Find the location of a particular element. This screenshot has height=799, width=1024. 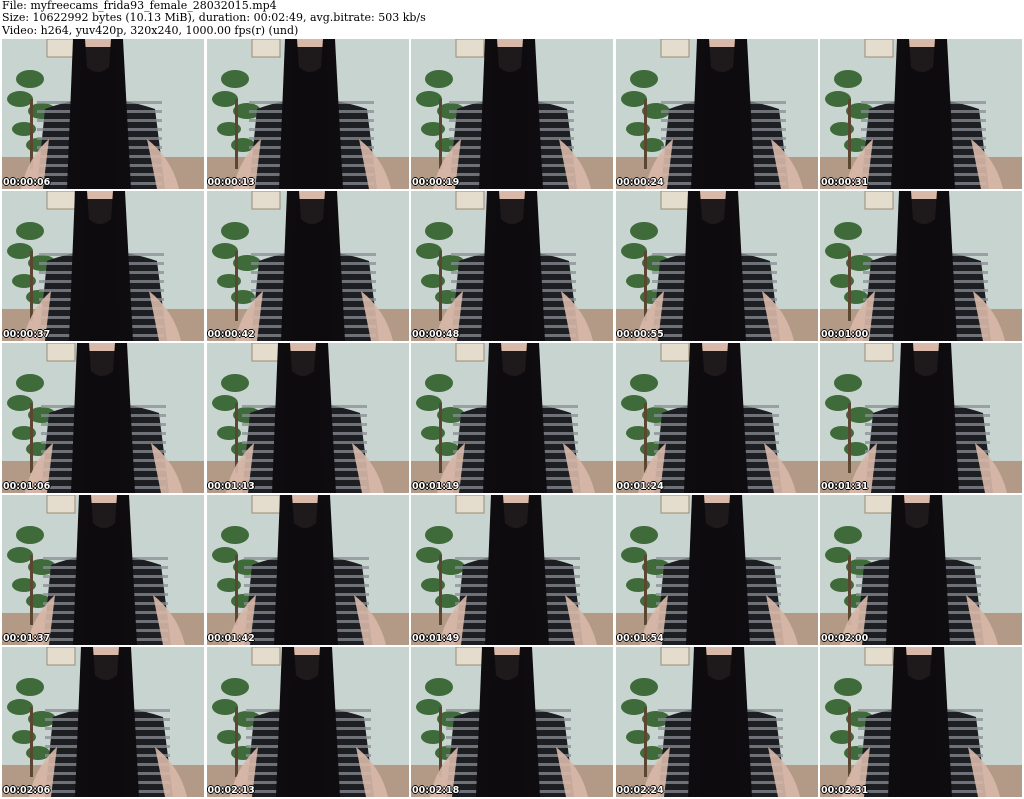

frame-timestamp: 00:02:24 is located at coordinates (640, 790).